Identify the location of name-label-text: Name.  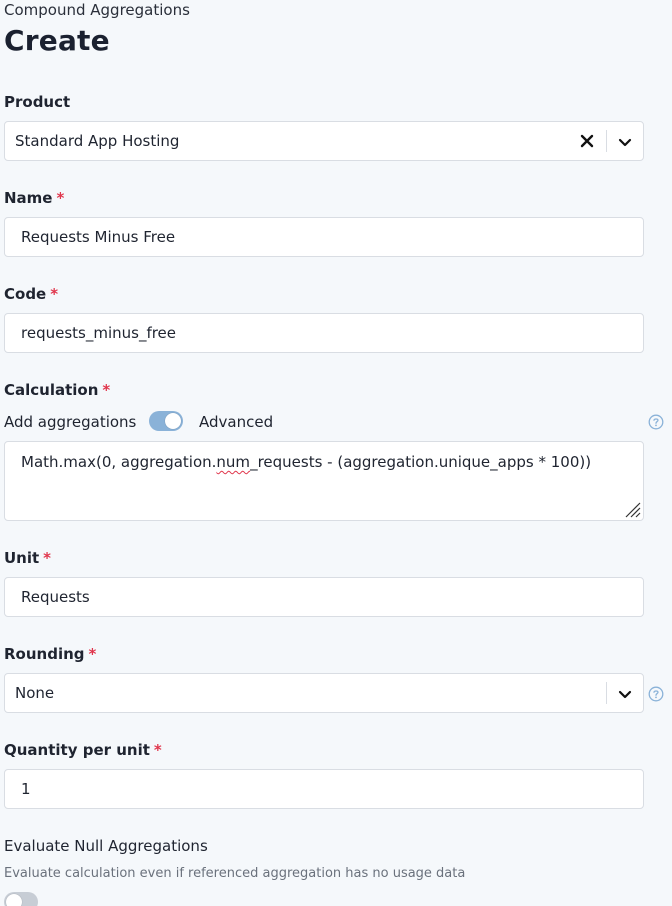
(28, 198).